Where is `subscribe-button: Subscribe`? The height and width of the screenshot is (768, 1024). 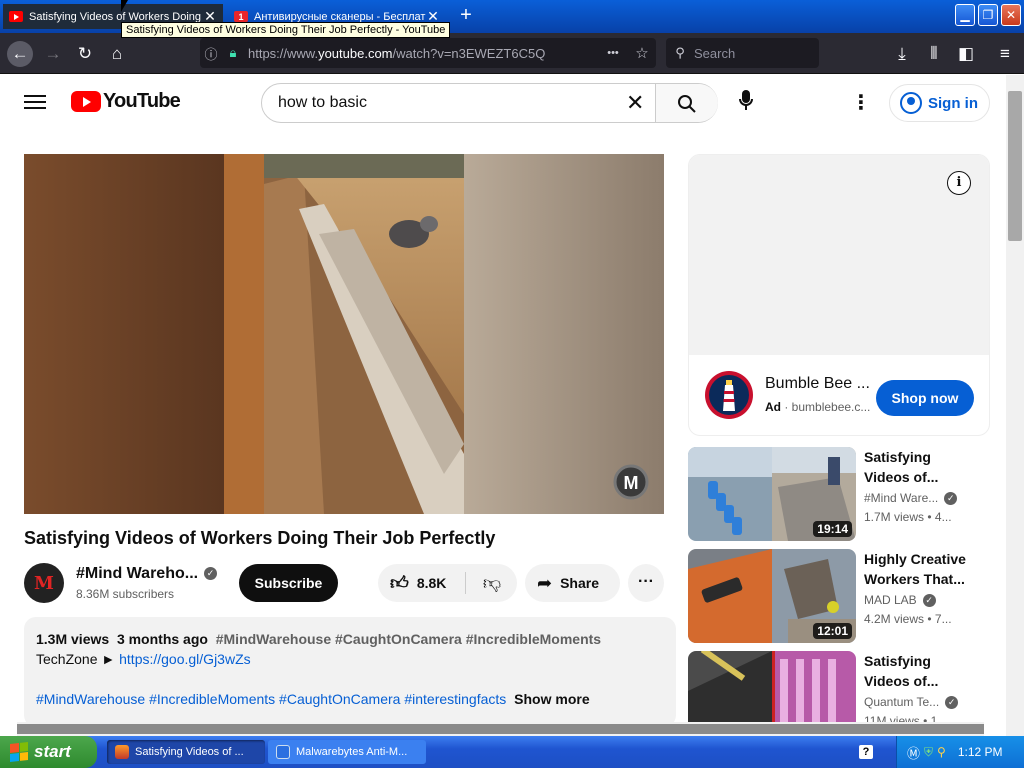
subscribe-button: Subscribe is located at coordinates (288, 583).